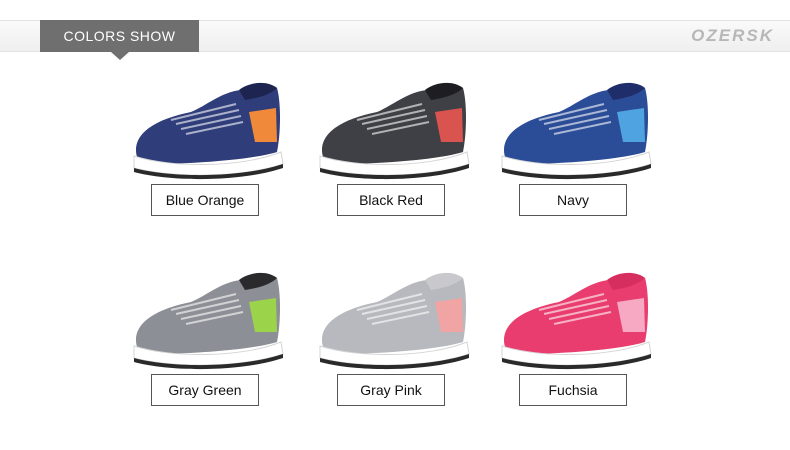 The image size is (790, 450). Describe the element at coordinates (205, 200) in the screenshot. I see `product-label: Blue Orange` at that location.